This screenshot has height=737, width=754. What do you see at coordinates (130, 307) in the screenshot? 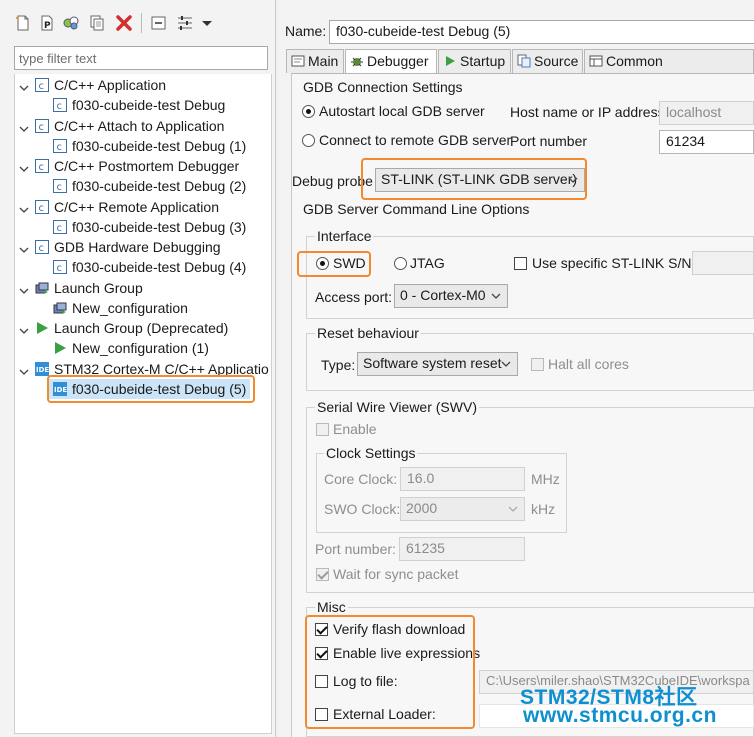
I see `tree-item-label: New_configuration` at bounding box center [130, 307].